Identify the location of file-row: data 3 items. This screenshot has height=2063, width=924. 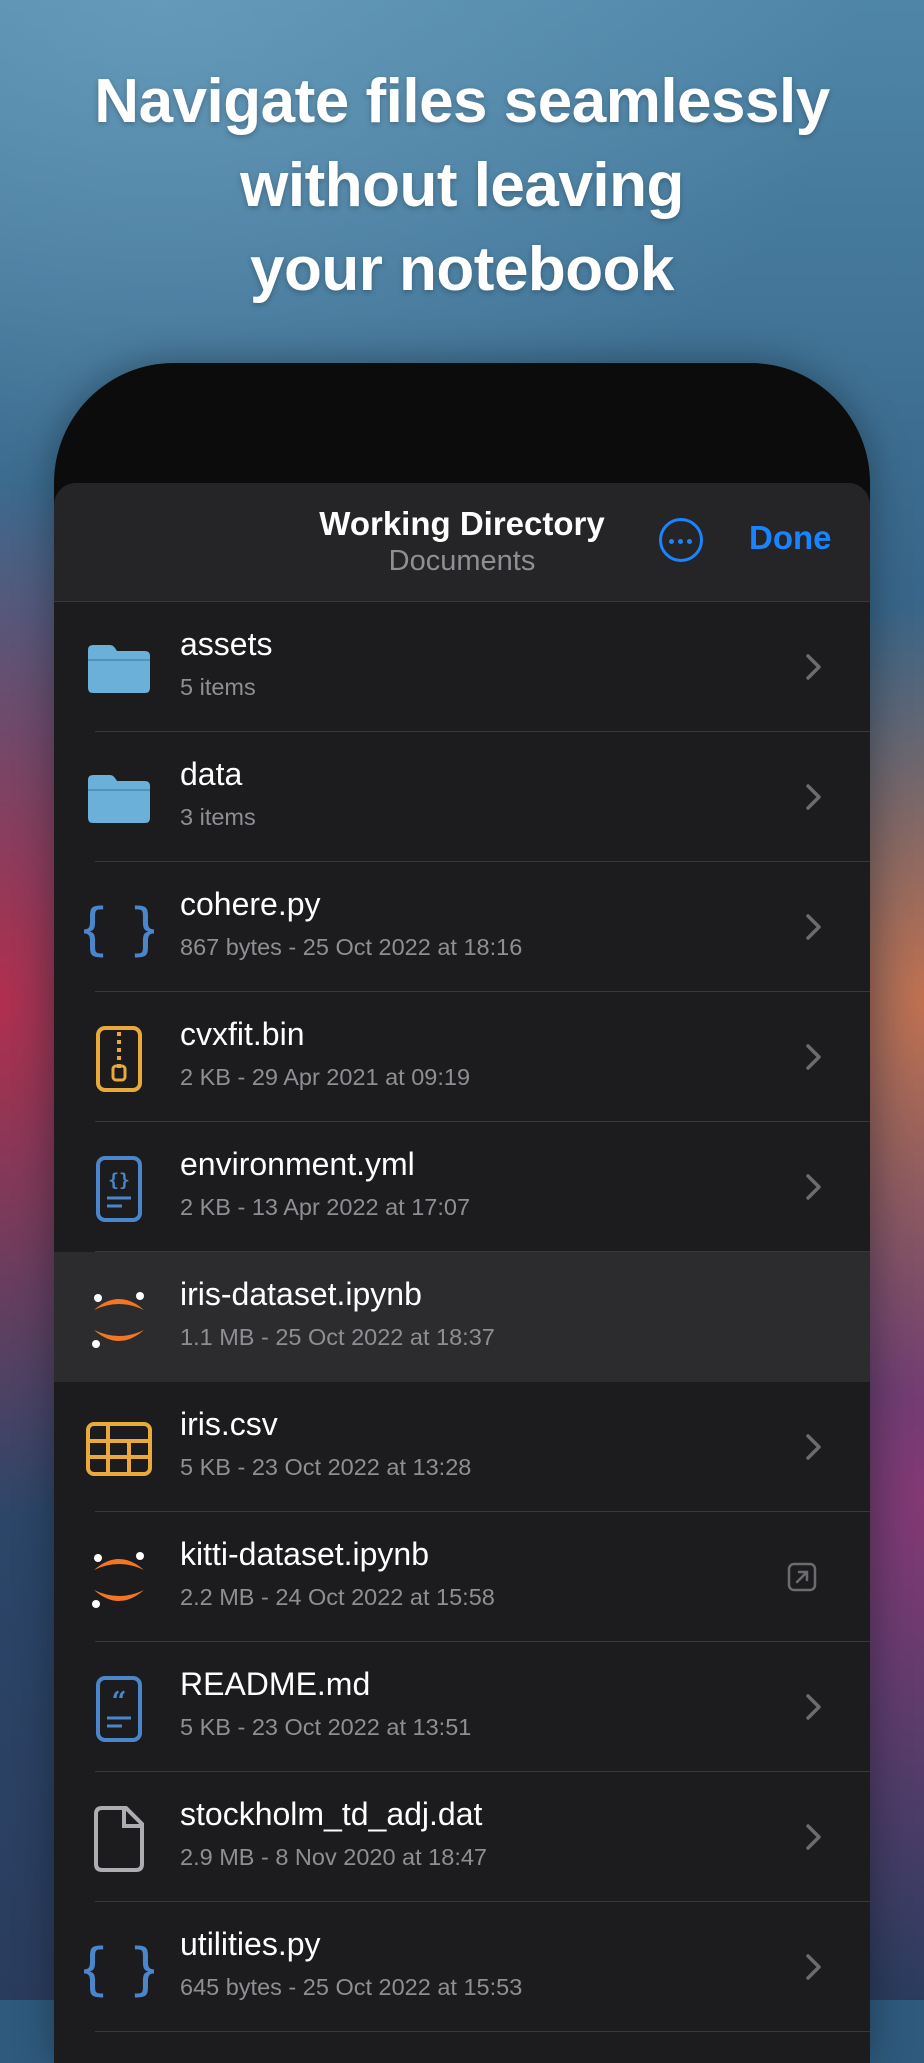
(462, 797).